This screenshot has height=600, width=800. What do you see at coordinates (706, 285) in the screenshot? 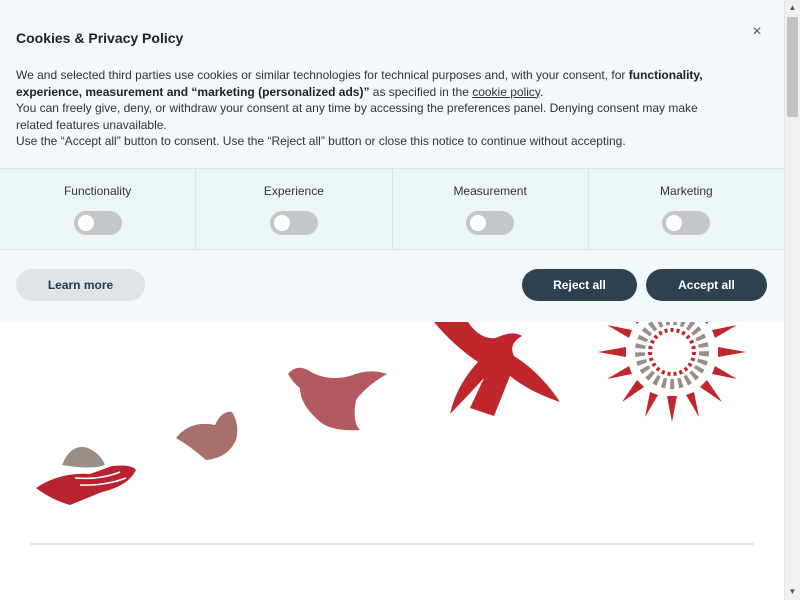
I see `accept-all-button: Accept all` at bounding box center [706, 285].